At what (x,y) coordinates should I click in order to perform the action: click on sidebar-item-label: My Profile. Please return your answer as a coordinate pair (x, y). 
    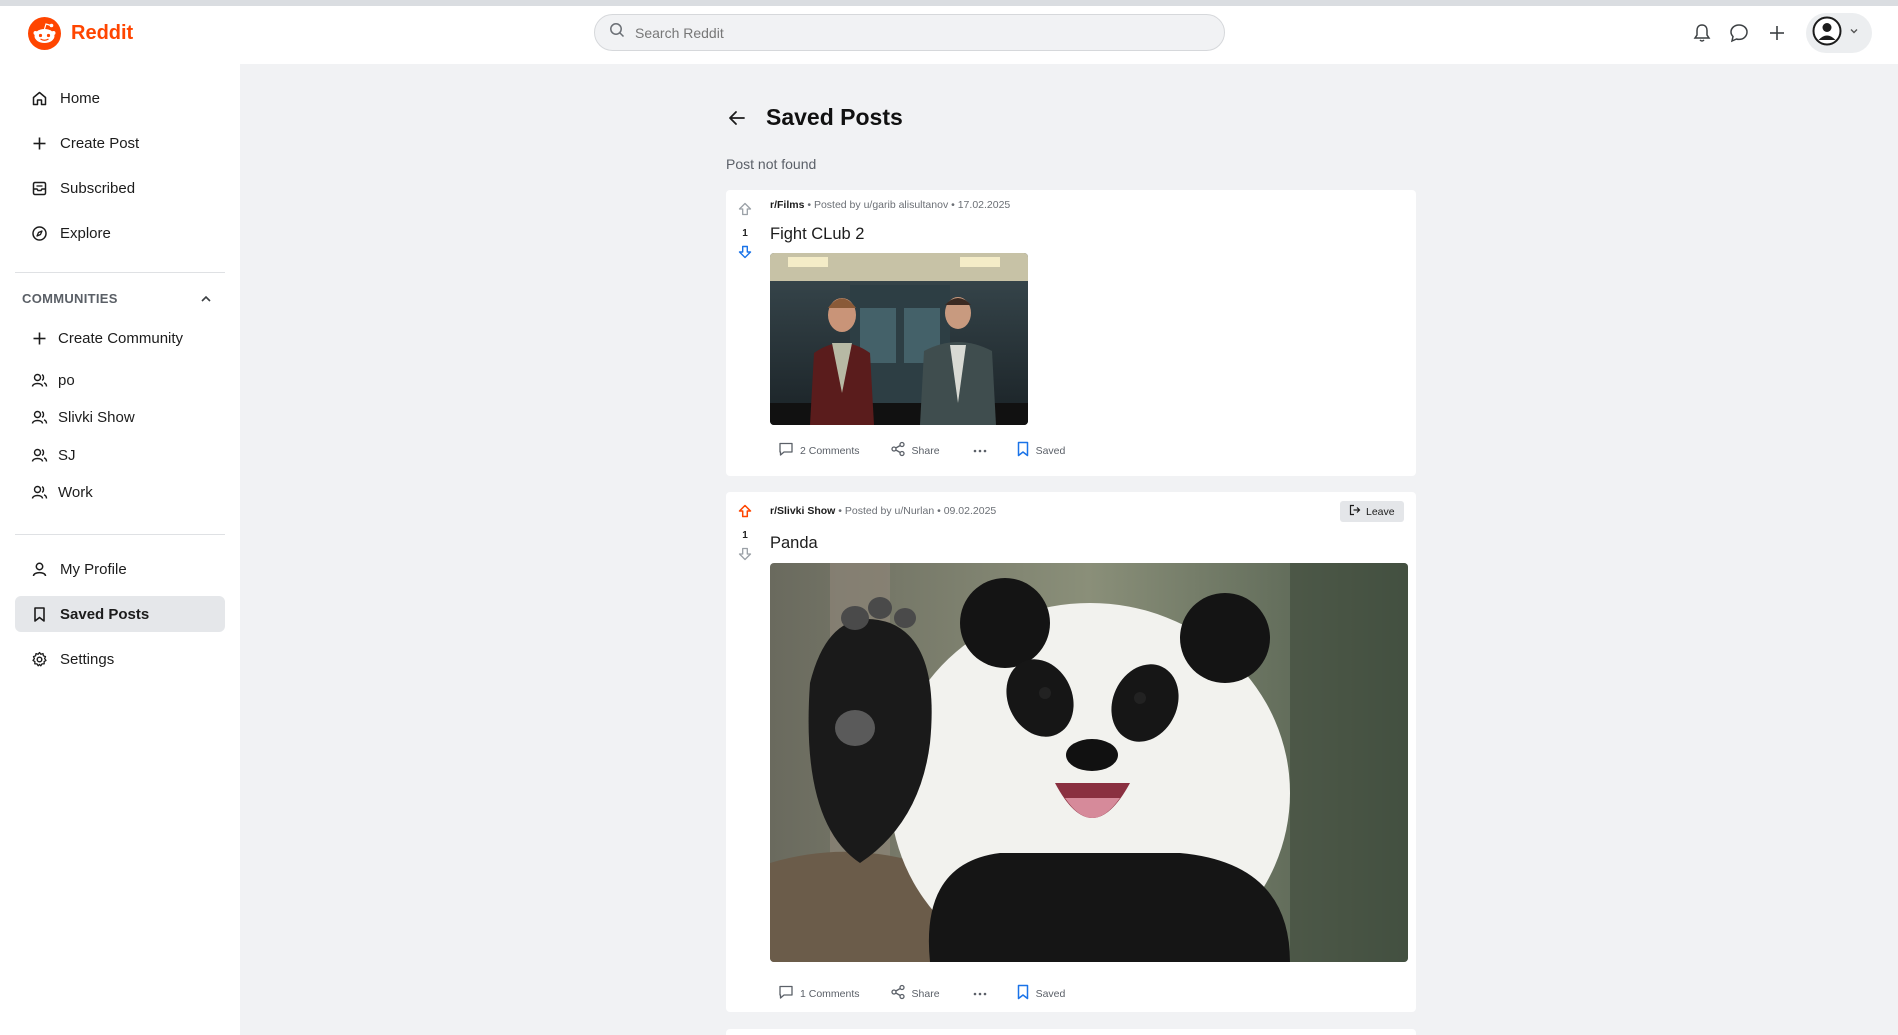
    Looking at the image, I should click on (93, 569).